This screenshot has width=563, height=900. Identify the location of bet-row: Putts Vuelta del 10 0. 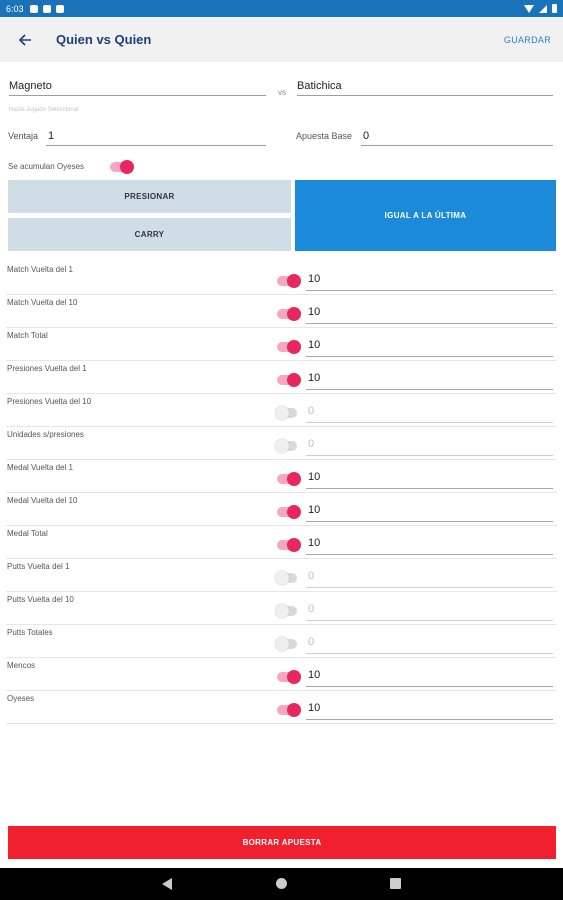
(281, 608).